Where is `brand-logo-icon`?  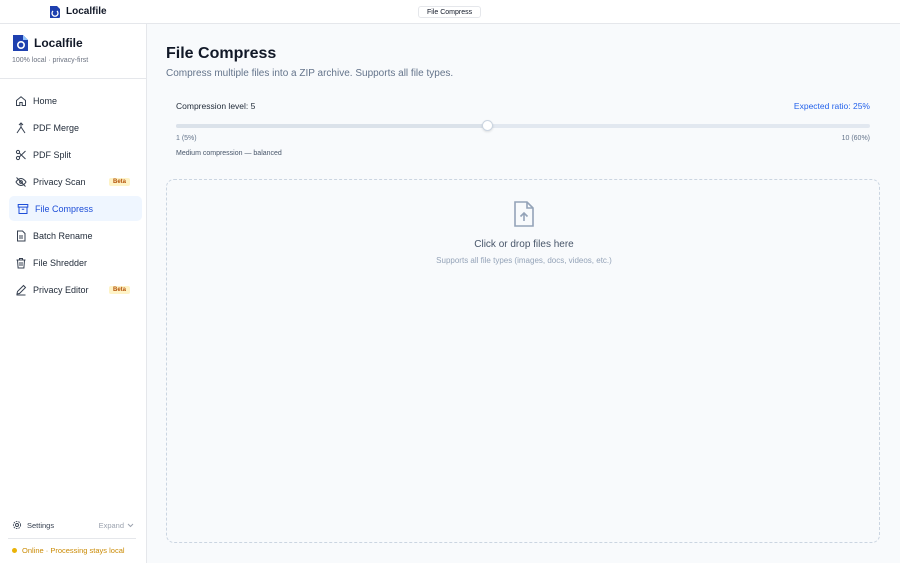 brand-logo-icon is located at coordinates (20, 43).